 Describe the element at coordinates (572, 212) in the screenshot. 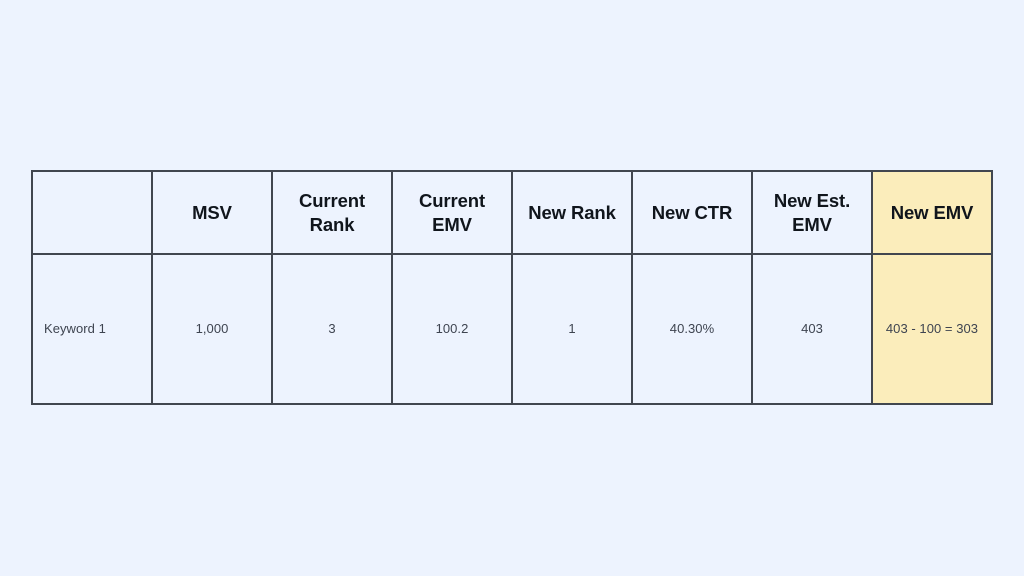

I see `table-header-new-rank: New Rank` at that location.